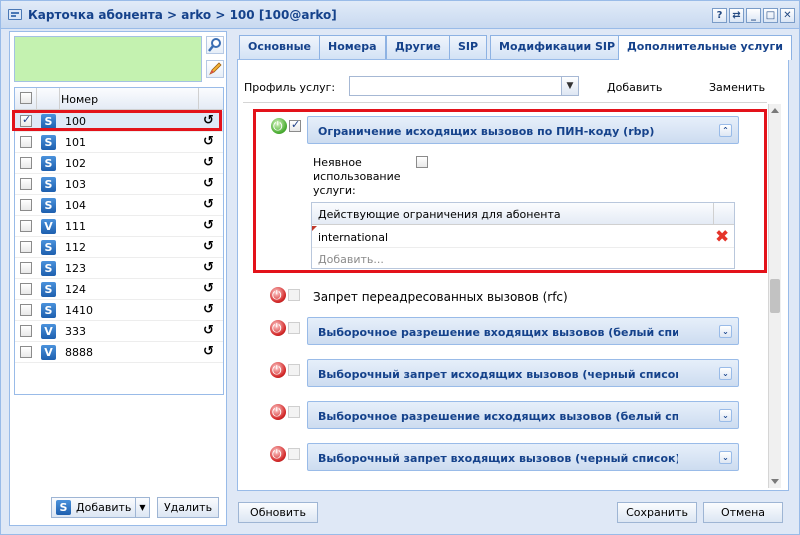  What do you see at coordinates (657, 512) in the screenshot?
I see `save-button: Сохранить` at bounding box center [657, 512].